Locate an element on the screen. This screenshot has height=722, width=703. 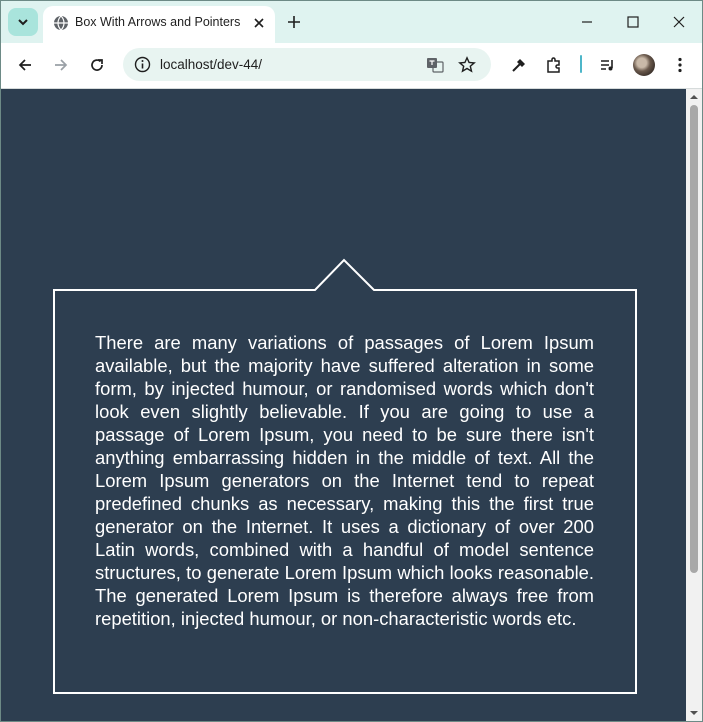
tab-strip: Box With Arrows and Pointers is located at coordinates (351, 22).